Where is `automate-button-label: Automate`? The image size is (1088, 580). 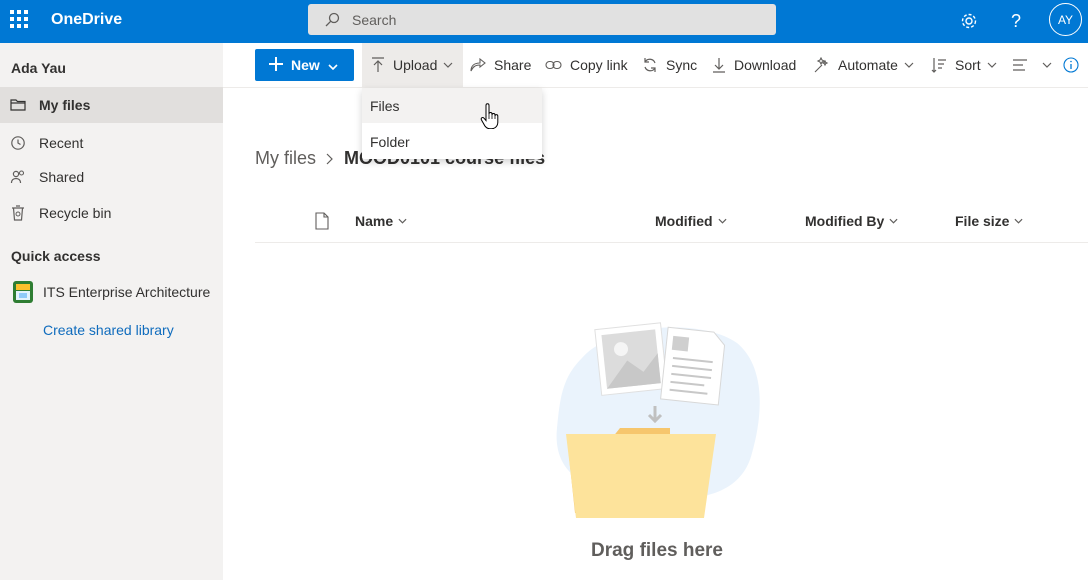
automate-button-label: Automate is located at coordinates (868, 65).